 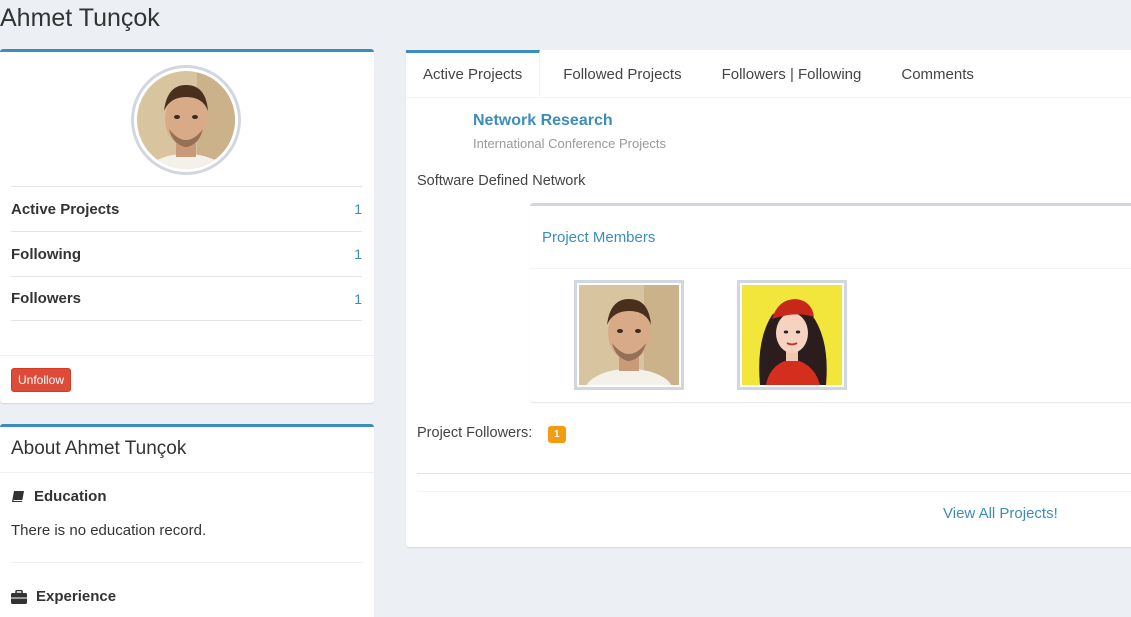 What do you see at coordinates (80, 18) in the screenshot?
I see `page-title: Ahmet Tunçok` at bounding box center [80, 18].